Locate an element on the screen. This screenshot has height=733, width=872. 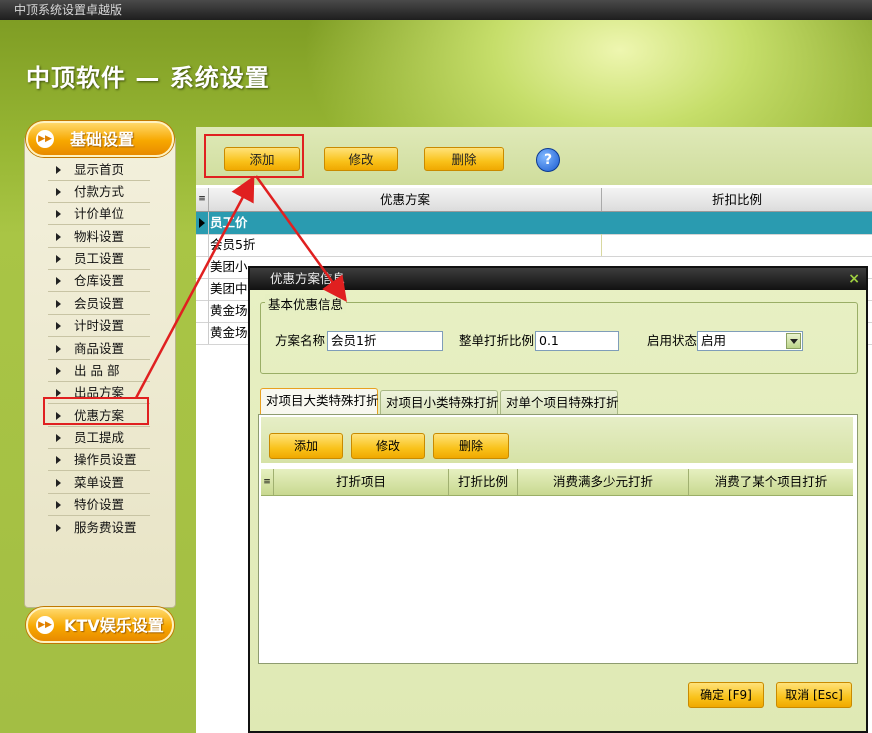
col-discount-item: 打折项目 is located at coordinates (361, 482).